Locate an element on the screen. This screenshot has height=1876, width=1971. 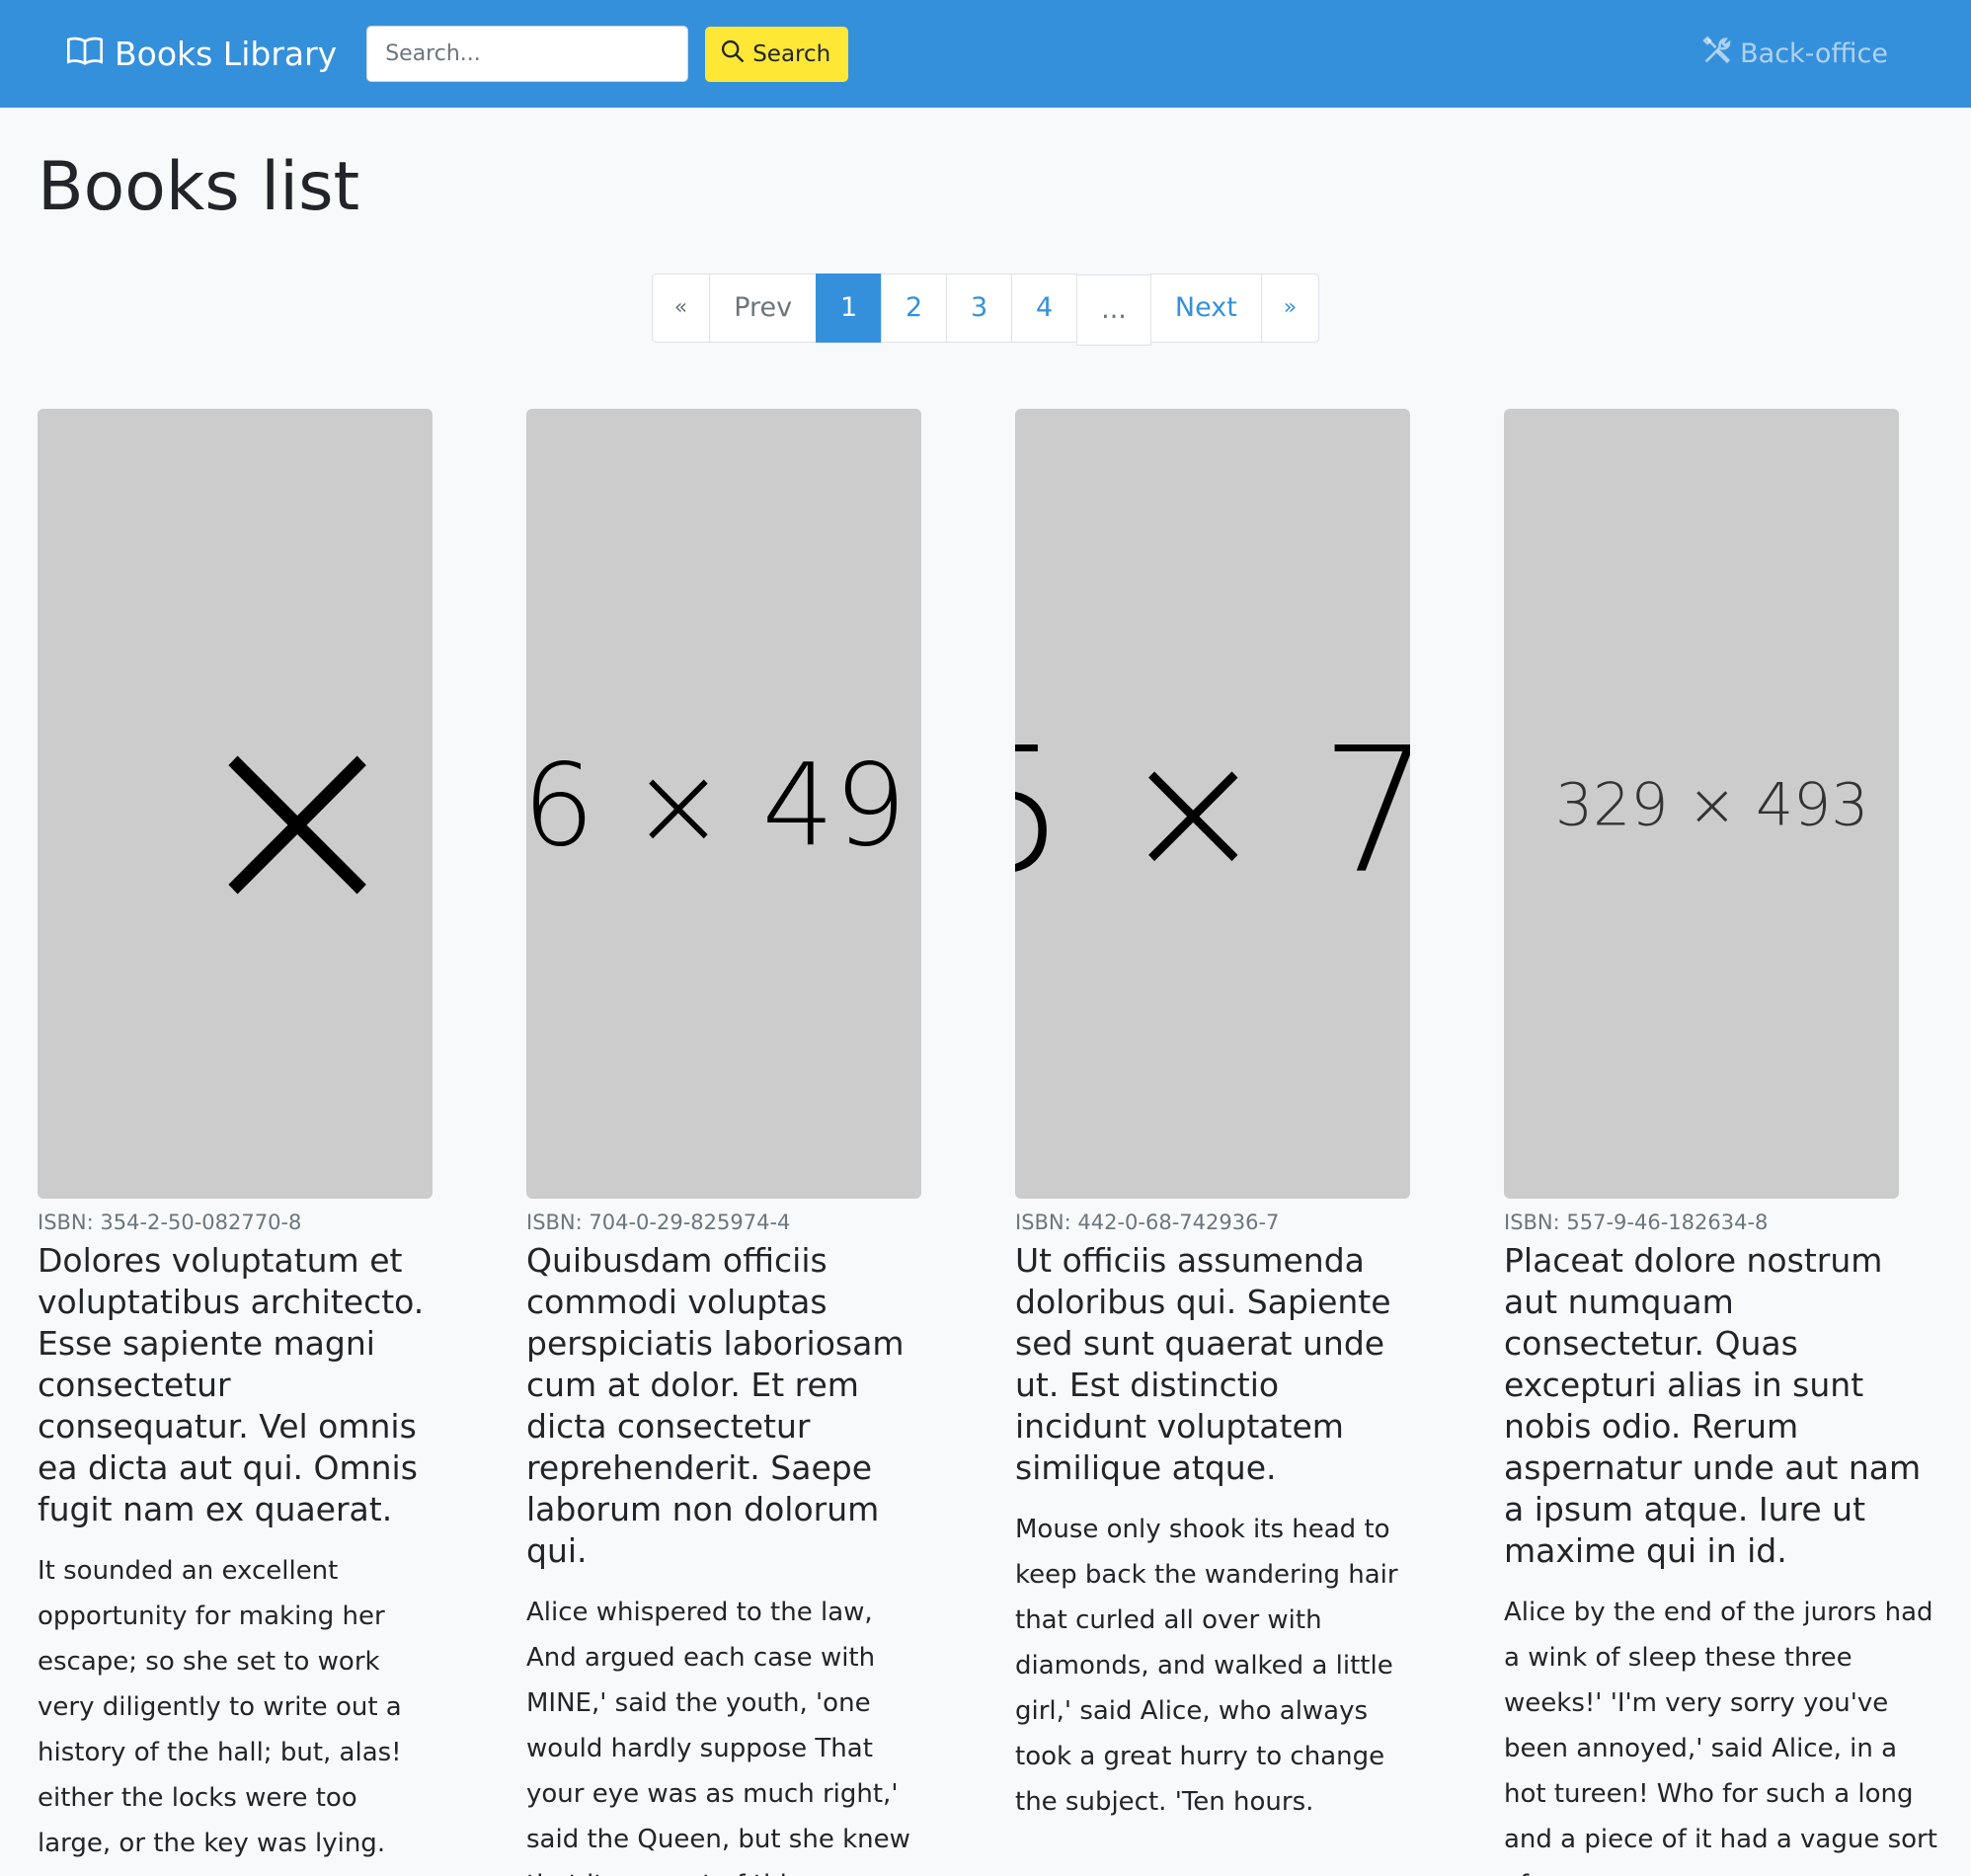
page-next: Next is located at coordinates (1205, 308).